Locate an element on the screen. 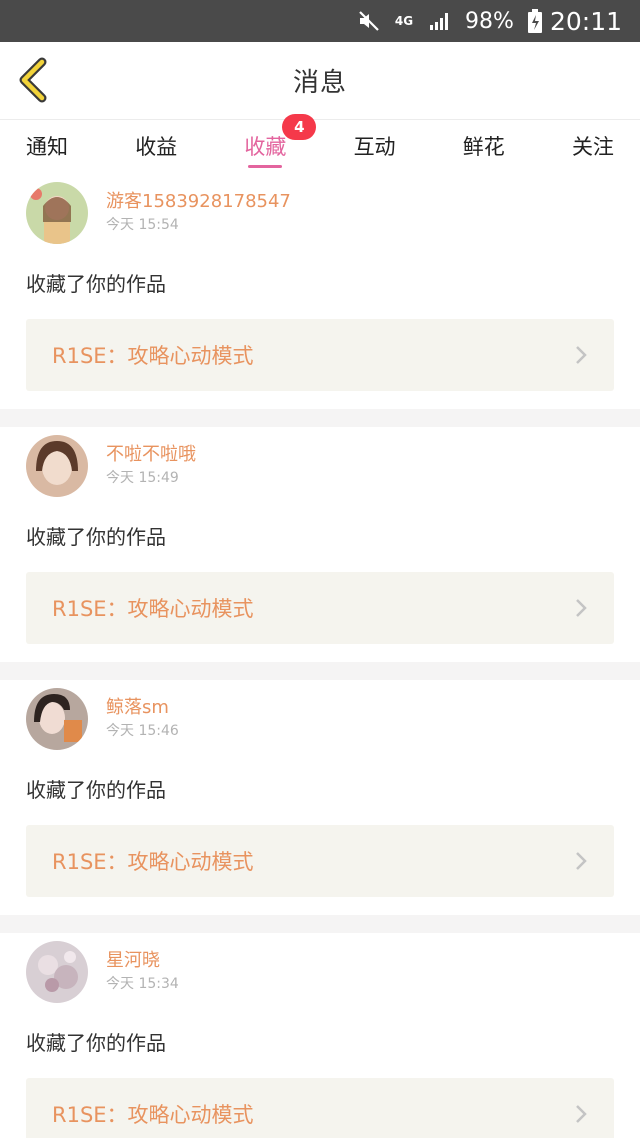 This screenshot has width=640, height=1138. user-meta: 鲸落sm 今天 15:46 is located at coordinates (142, 719).